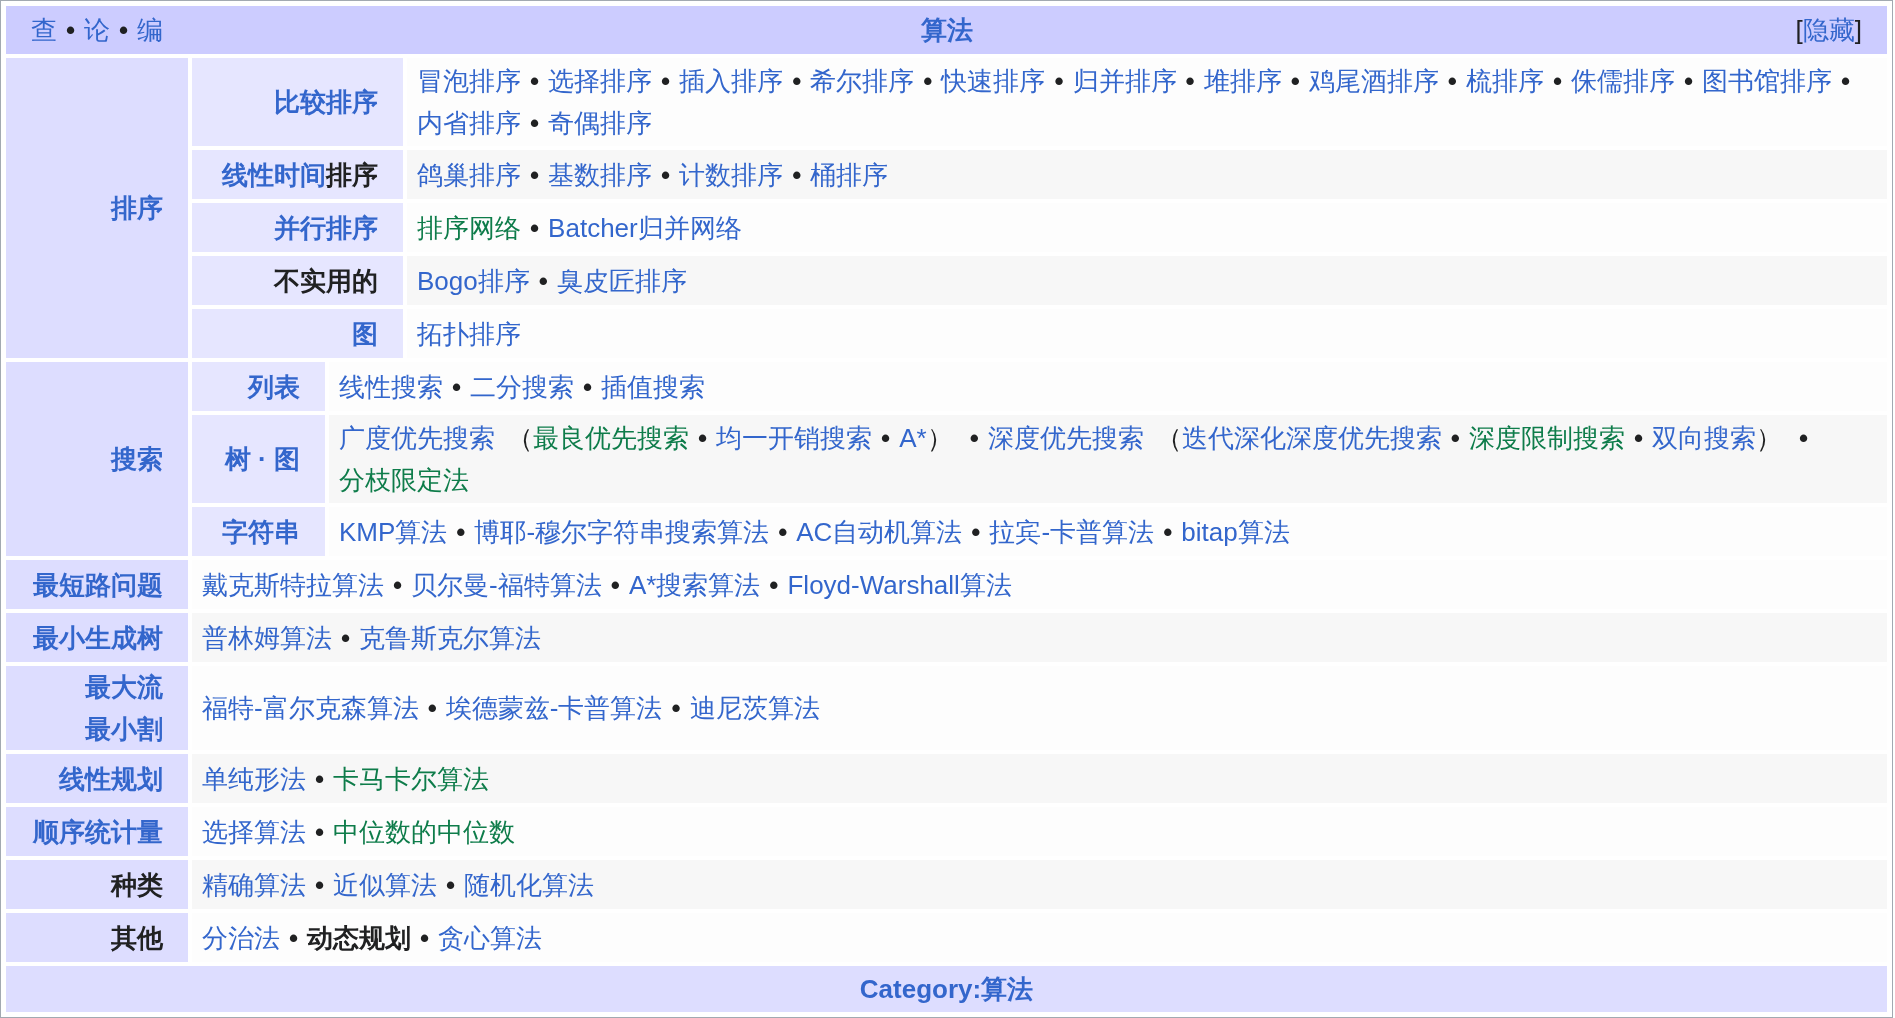 The width and height of the screenshot is (1895, 1018). I want to click on article-link: 插值搜索, so click(653, 386).